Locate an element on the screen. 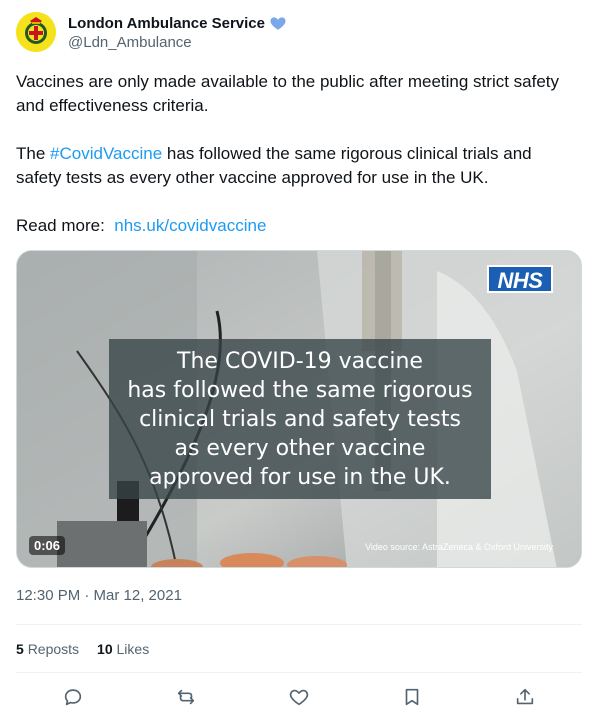 The image size is (598, 722). tweet-line: and effectiveness criteria. is located at coordinates (112, 105).